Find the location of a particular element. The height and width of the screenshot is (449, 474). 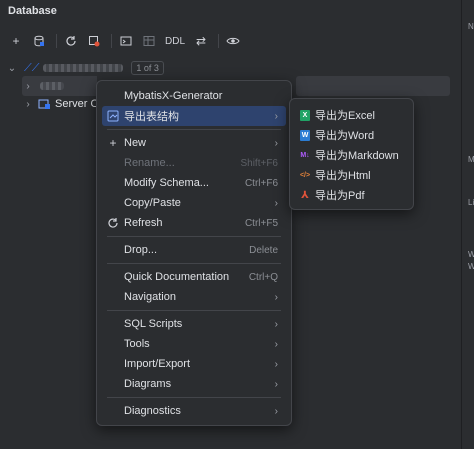

html-icon: </> is located at coordinates (305, 175).